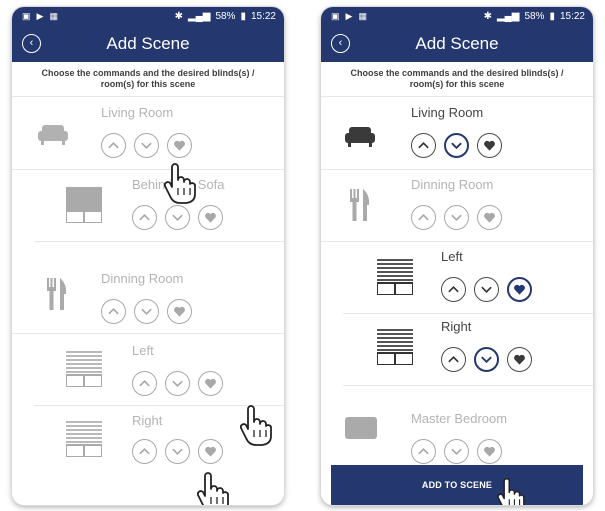 The width and height of the screenshot is (605, 511). What do you see at coordinates (225, 16) in the screenshot?
I see `battery-percent: 58%` at bounding box center [225, 16].